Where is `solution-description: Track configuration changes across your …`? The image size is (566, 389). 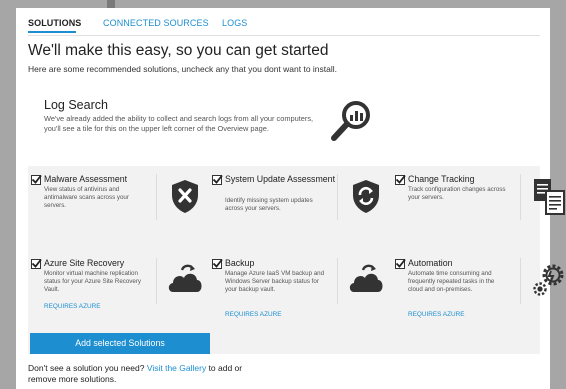
solution-description: Track configuration changes across your … is located at coordinates (457, 193).